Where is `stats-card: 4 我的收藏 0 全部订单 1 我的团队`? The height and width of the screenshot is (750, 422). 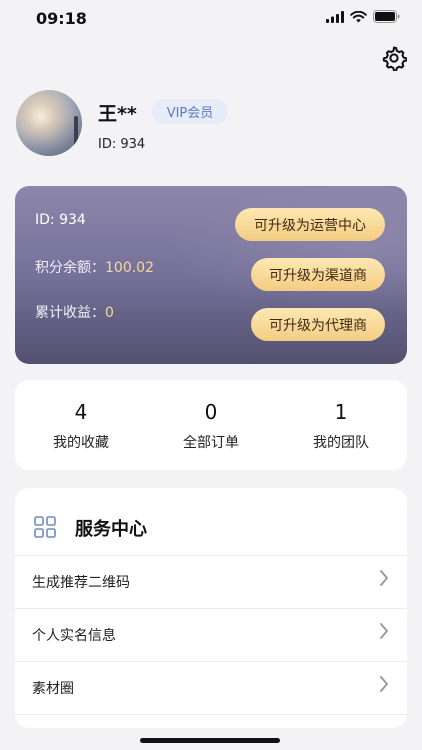
stats-card: 4 我的收藏 0 全部订单 1 我的团队 is located at coordinates (211, 425).